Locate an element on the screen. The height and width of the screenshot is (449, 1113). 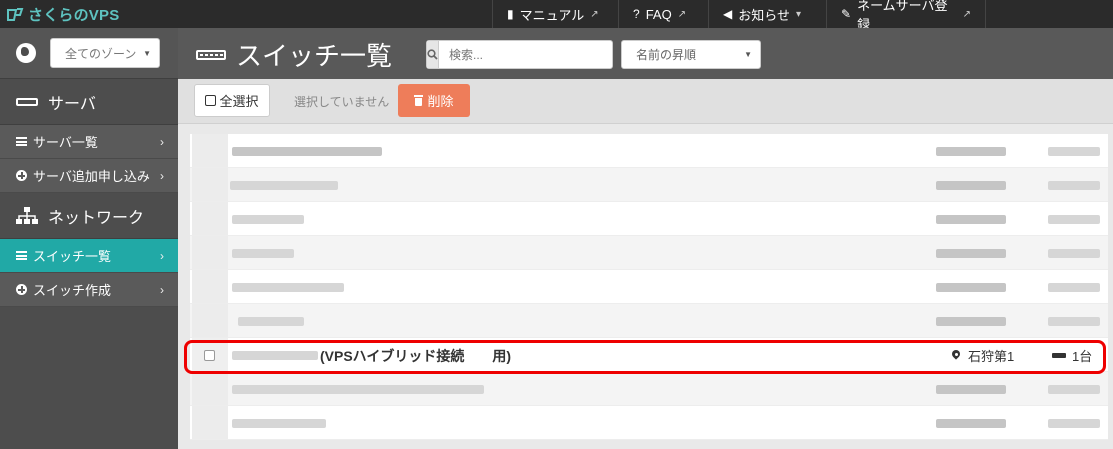
page-title-text: スイッチ一覧 is located at coordinates (314, 56).